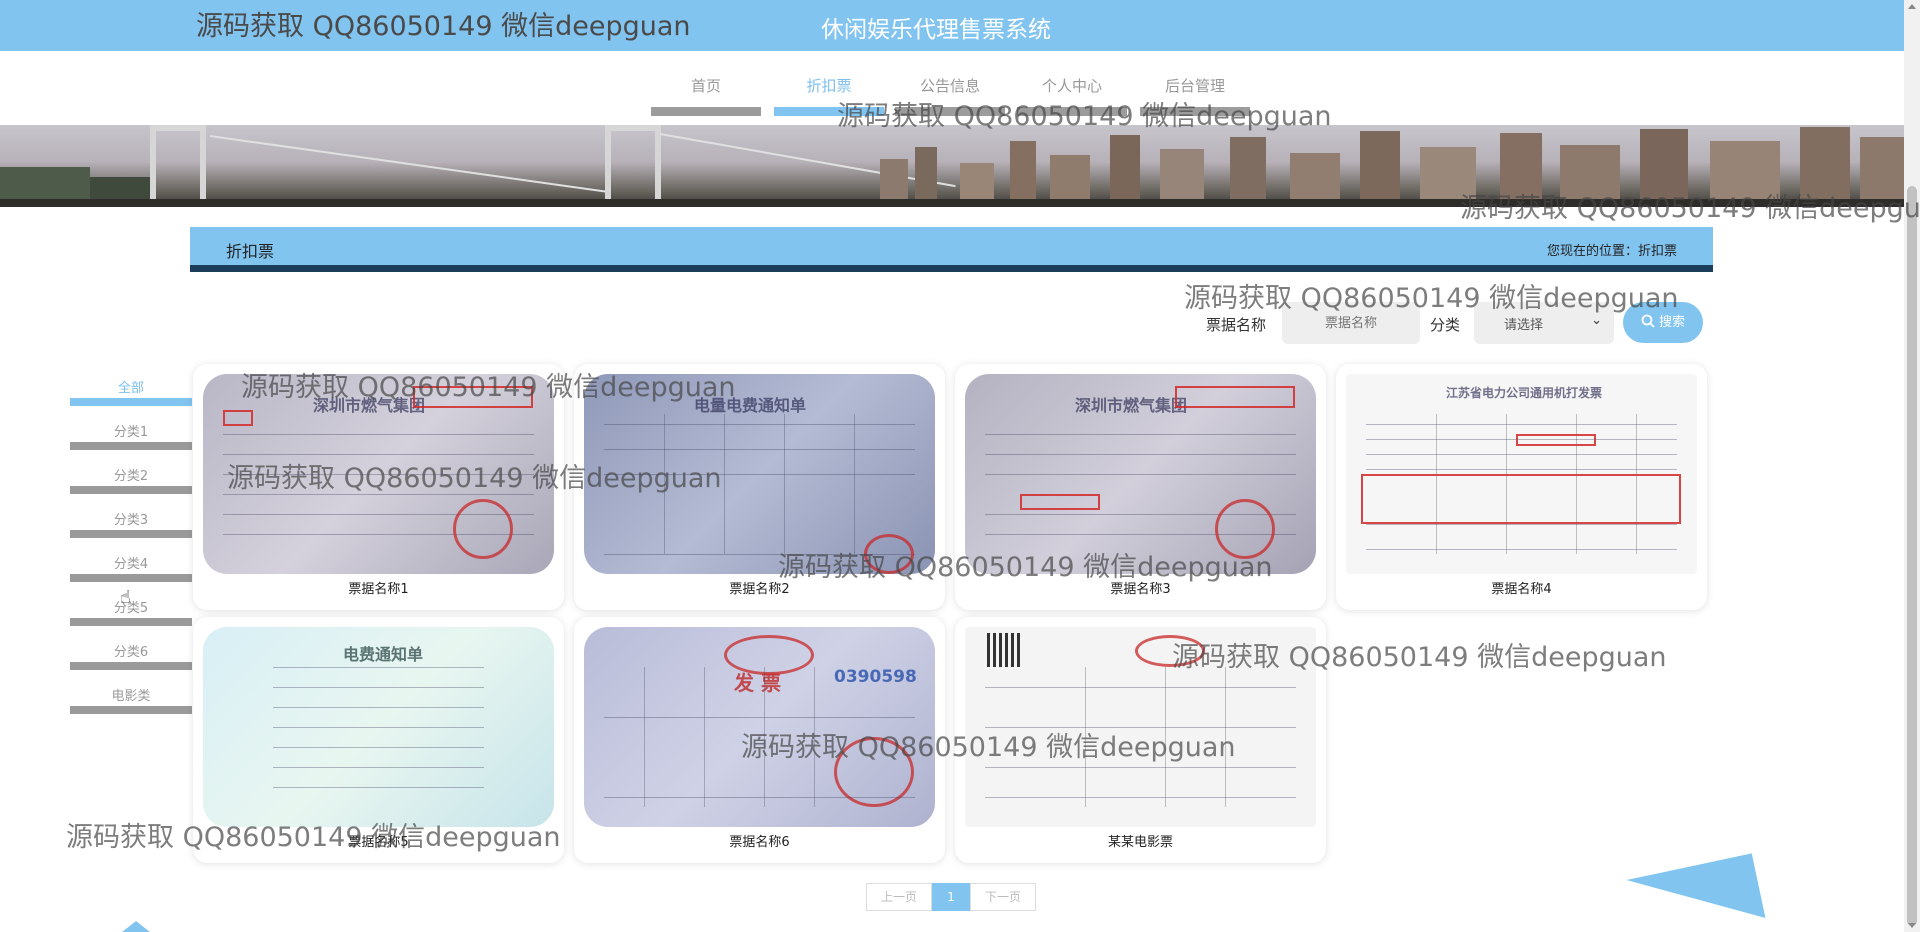  I want to click on category-select: 请选择 ⌄, so click(1544, 323).